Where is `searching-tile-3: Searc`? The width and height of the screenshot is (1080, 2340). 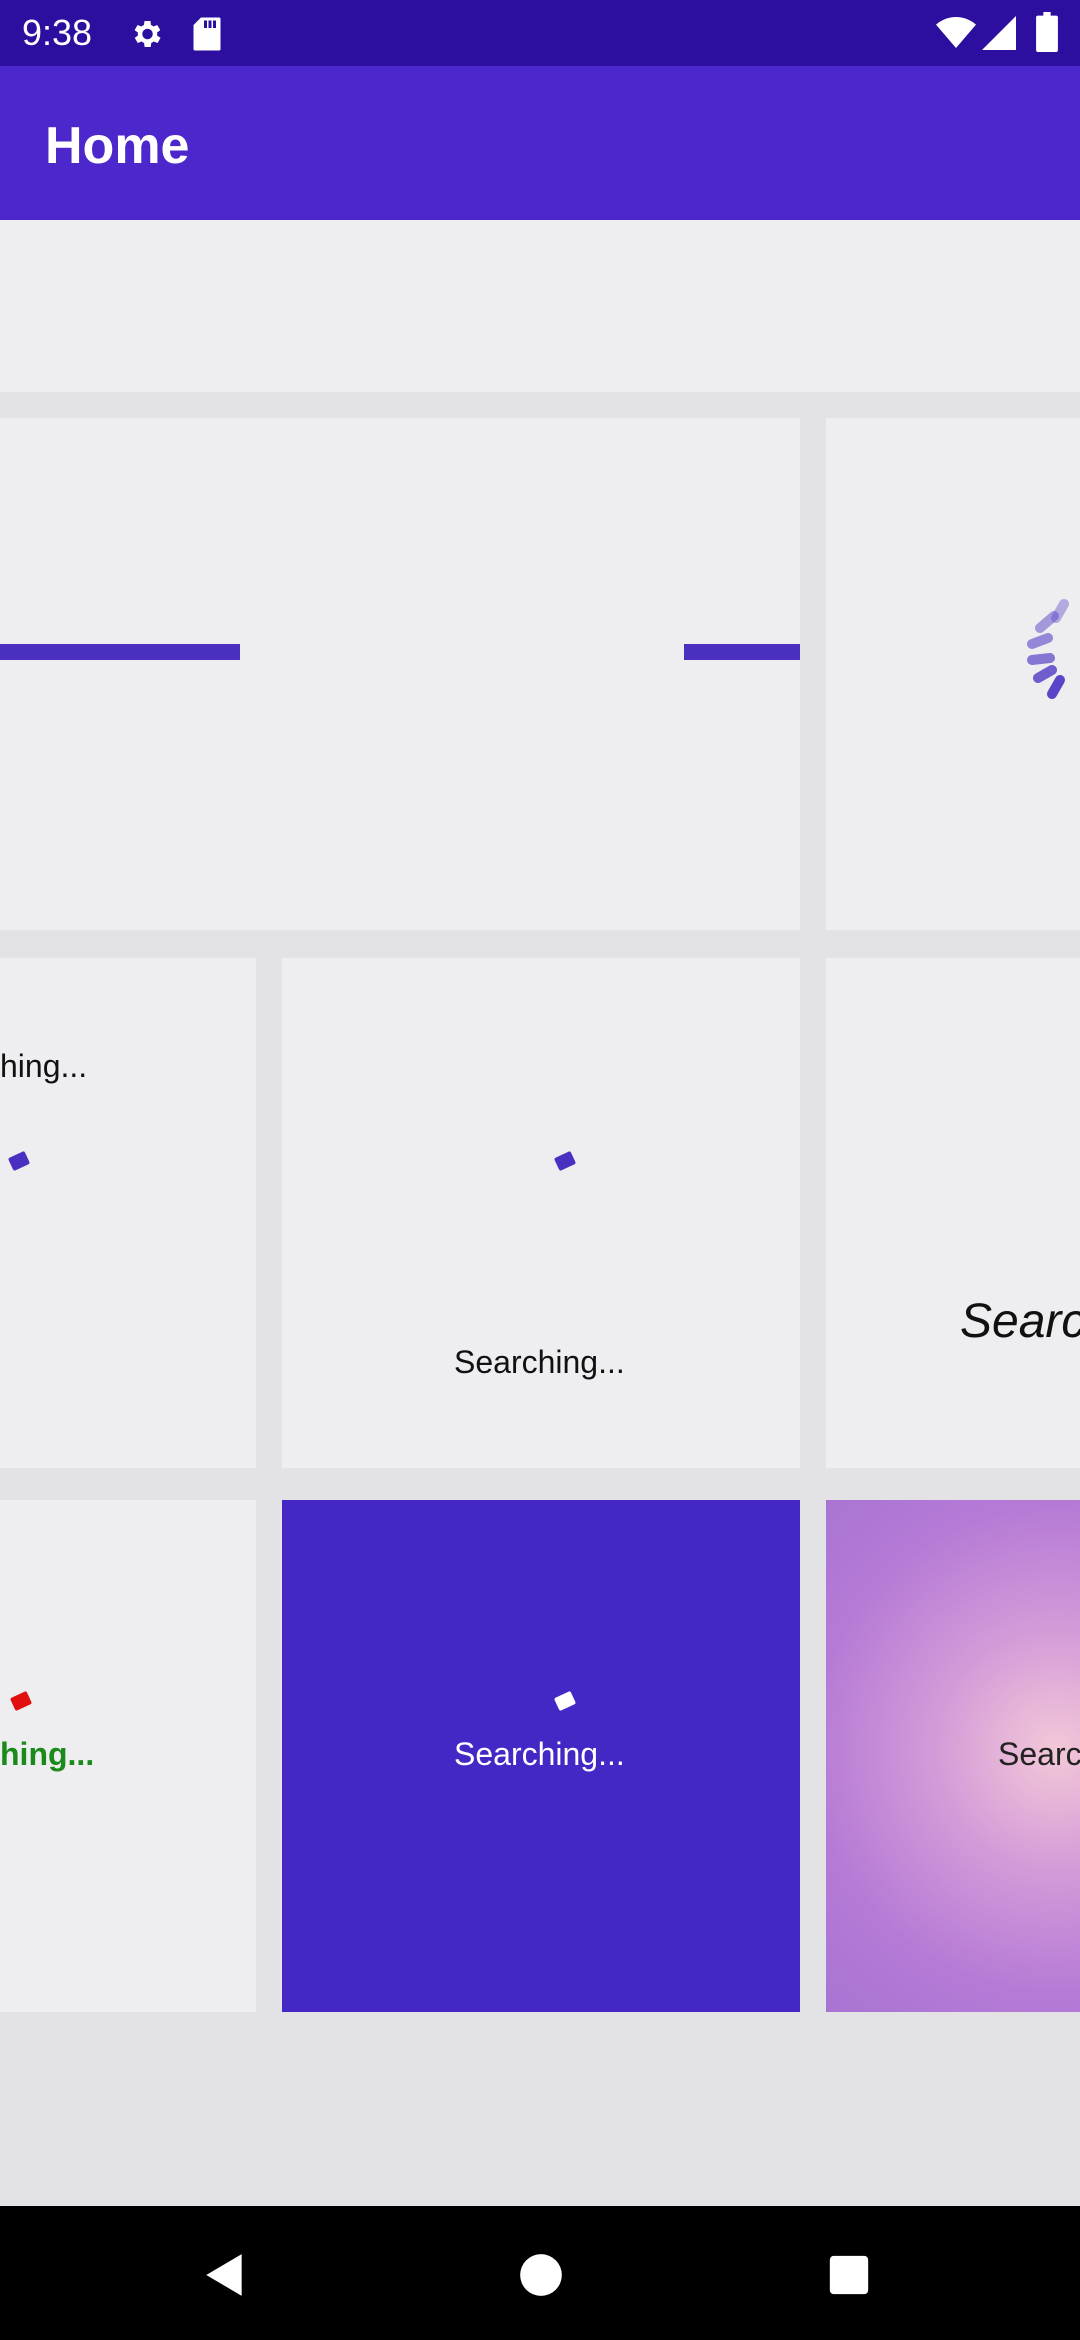 searching-tile-3: Searc is located at coordinates (953, 1213).